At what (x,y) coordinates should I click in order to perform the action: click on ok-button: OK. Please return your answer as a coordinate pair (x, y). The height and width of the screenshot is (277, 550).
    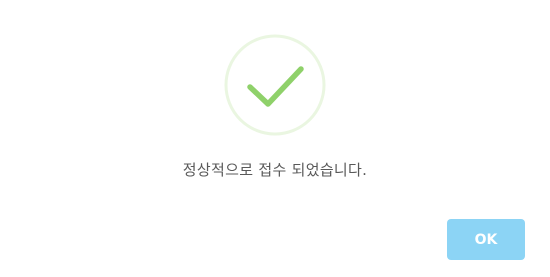
    Looking at the image, I should click on (486, 239).